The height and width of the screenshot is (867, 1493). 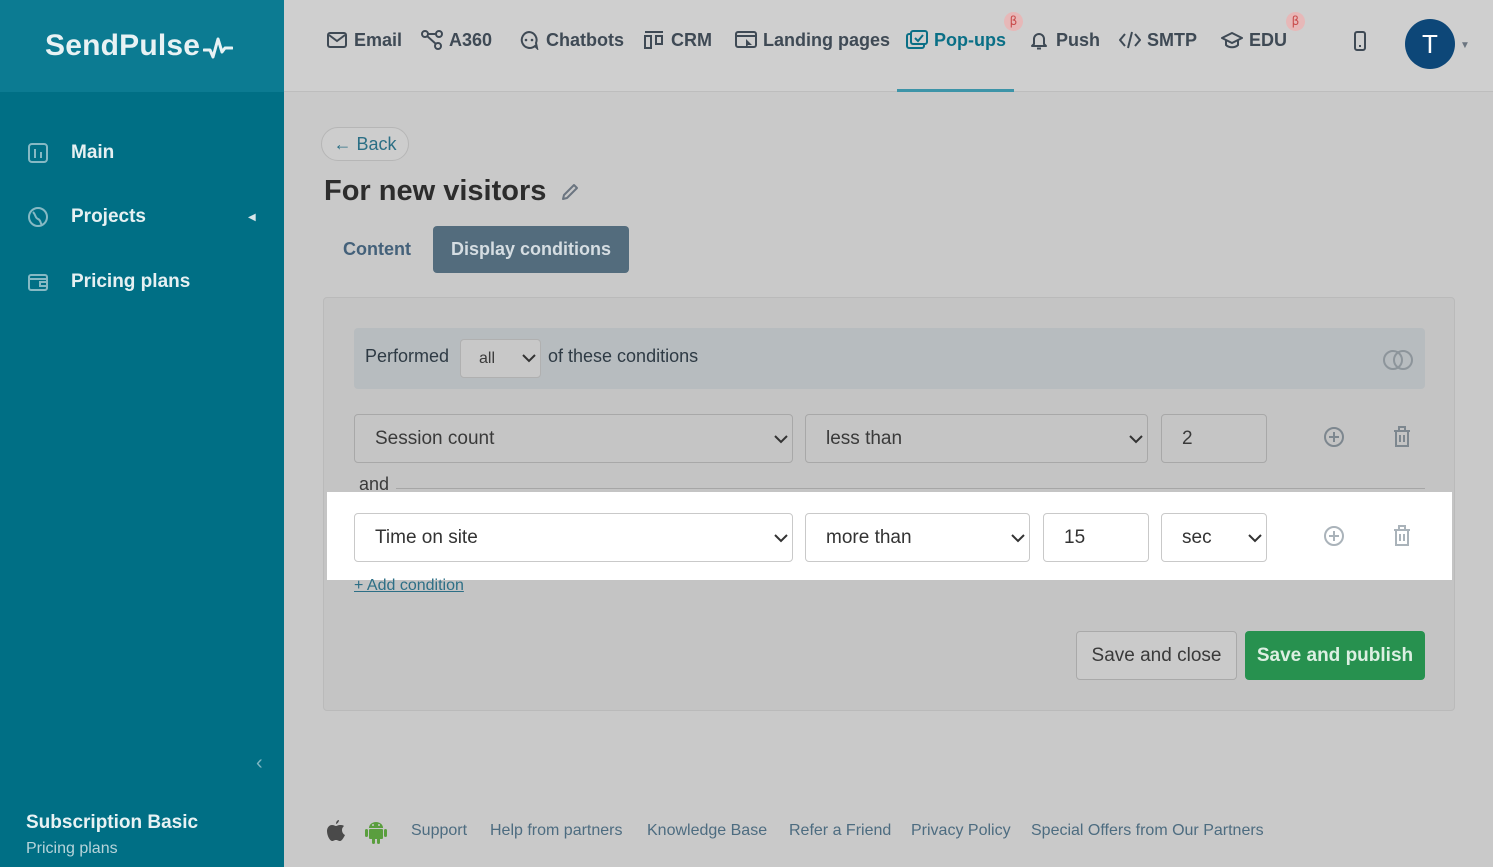 I want to click on code-icon, so click(x=1130, y=40).